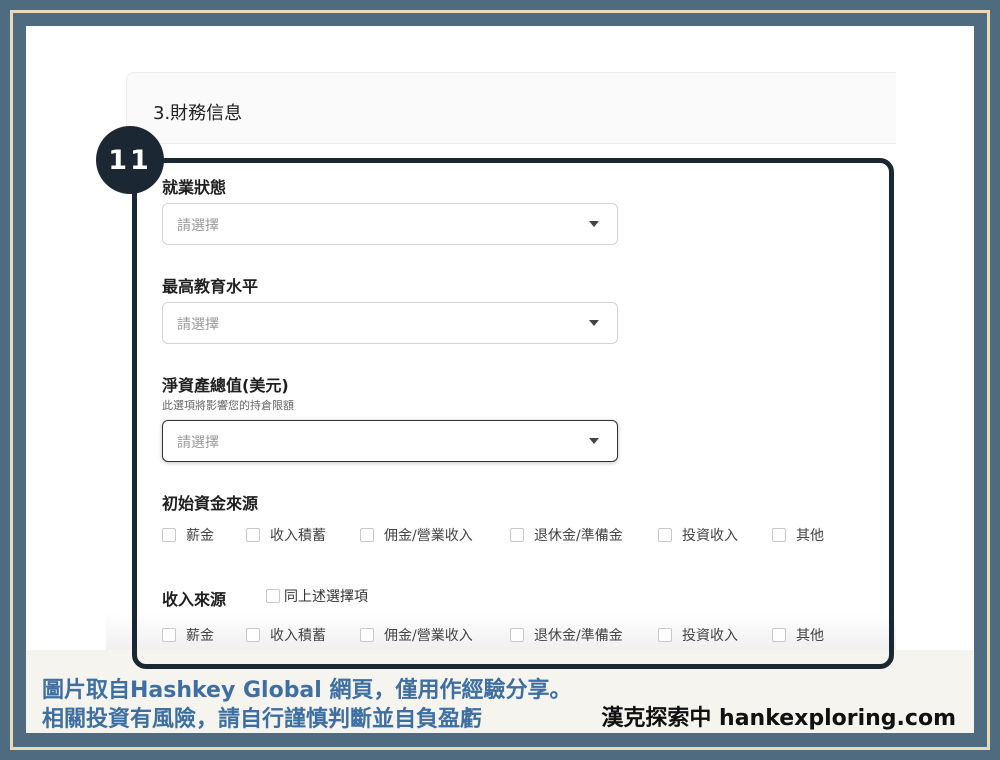  What do you see at coordinates (778, 718) in the screenshot?
I see `brand-watermark: 漢克探索中 hankexploring.com` at bounding box center [778, 718].